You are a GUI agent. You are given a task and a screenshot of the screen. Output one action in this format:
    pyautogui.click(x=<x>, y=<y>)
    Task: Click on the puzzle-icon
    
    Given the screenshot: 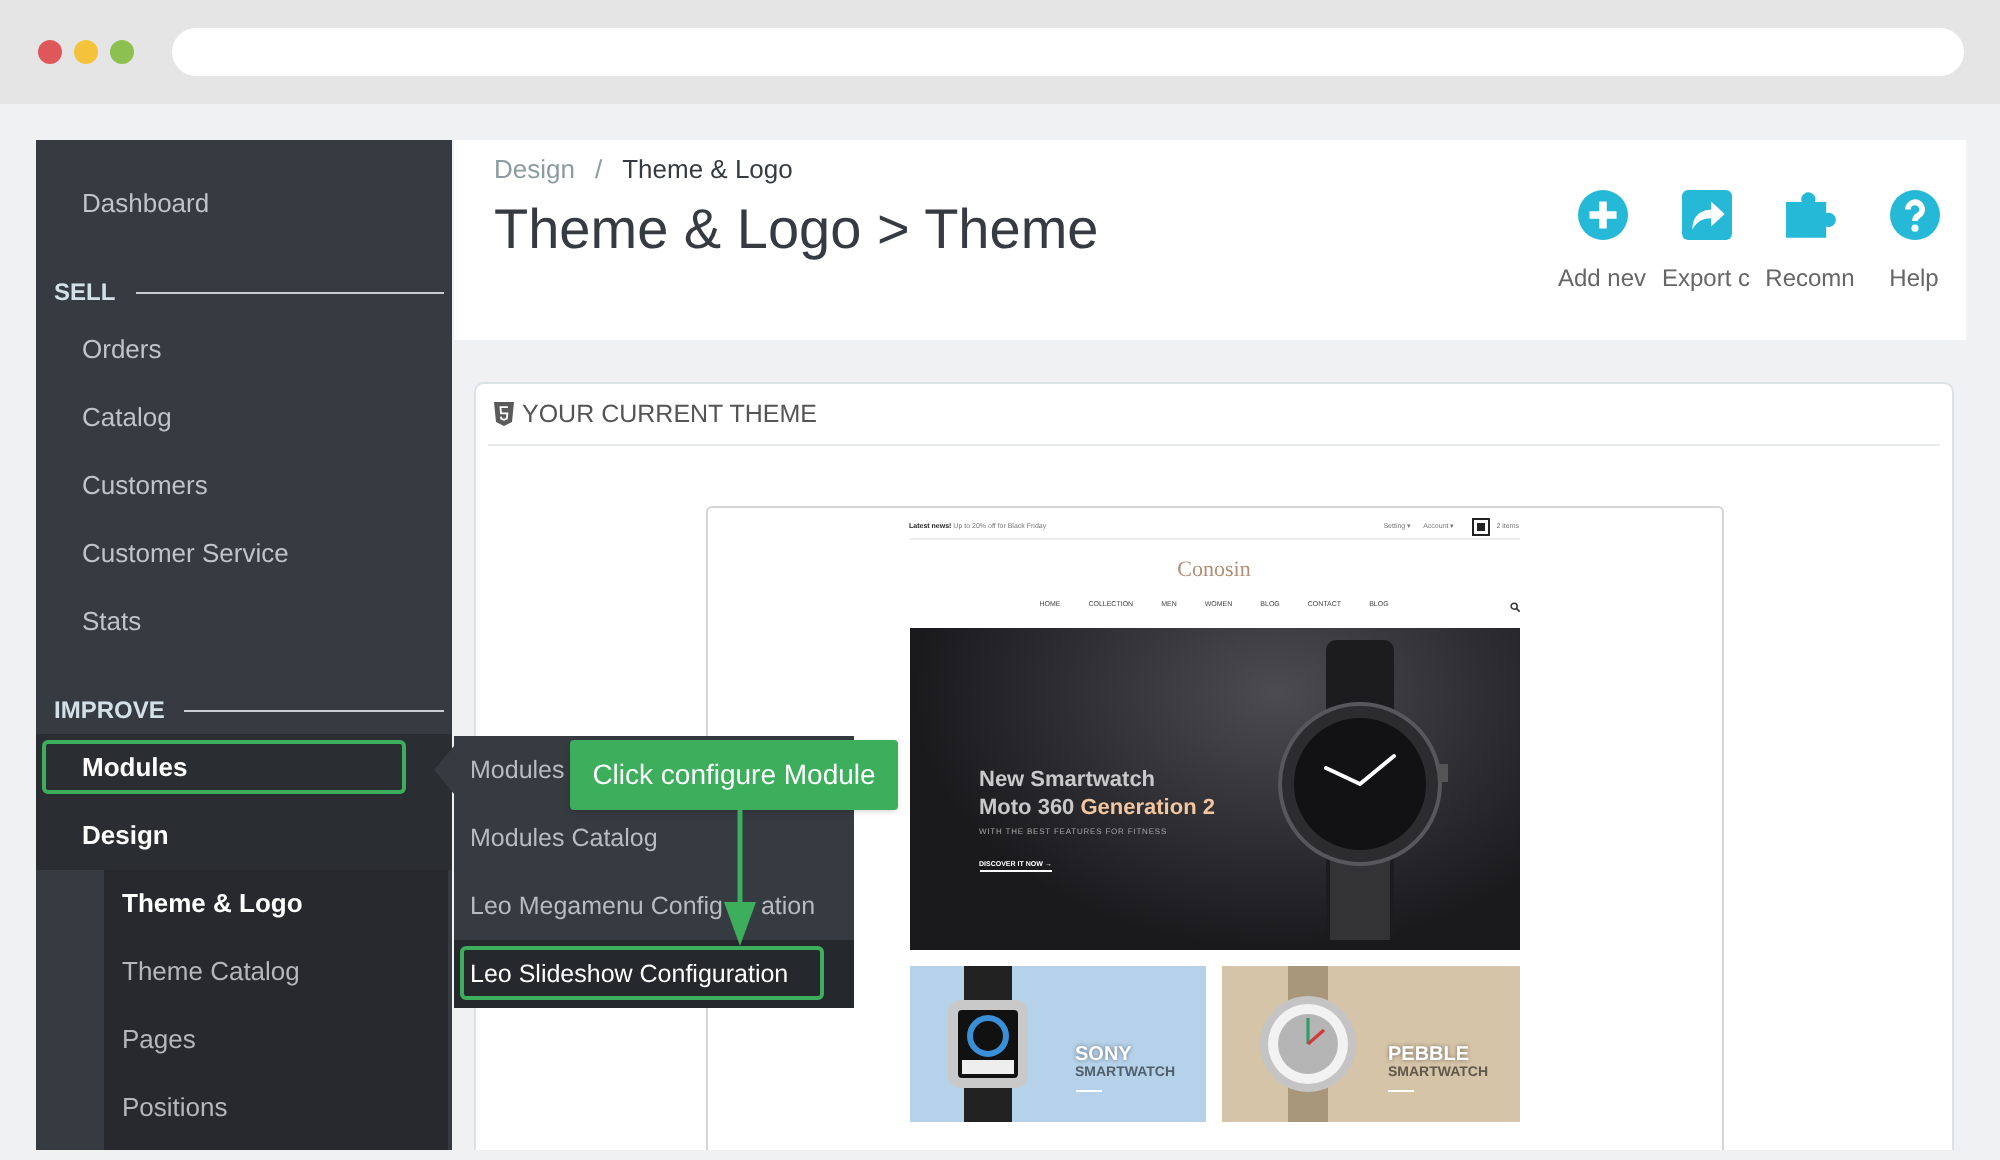 What is the action you would take?
    pyautogui.click(x=1810, y=215)
    